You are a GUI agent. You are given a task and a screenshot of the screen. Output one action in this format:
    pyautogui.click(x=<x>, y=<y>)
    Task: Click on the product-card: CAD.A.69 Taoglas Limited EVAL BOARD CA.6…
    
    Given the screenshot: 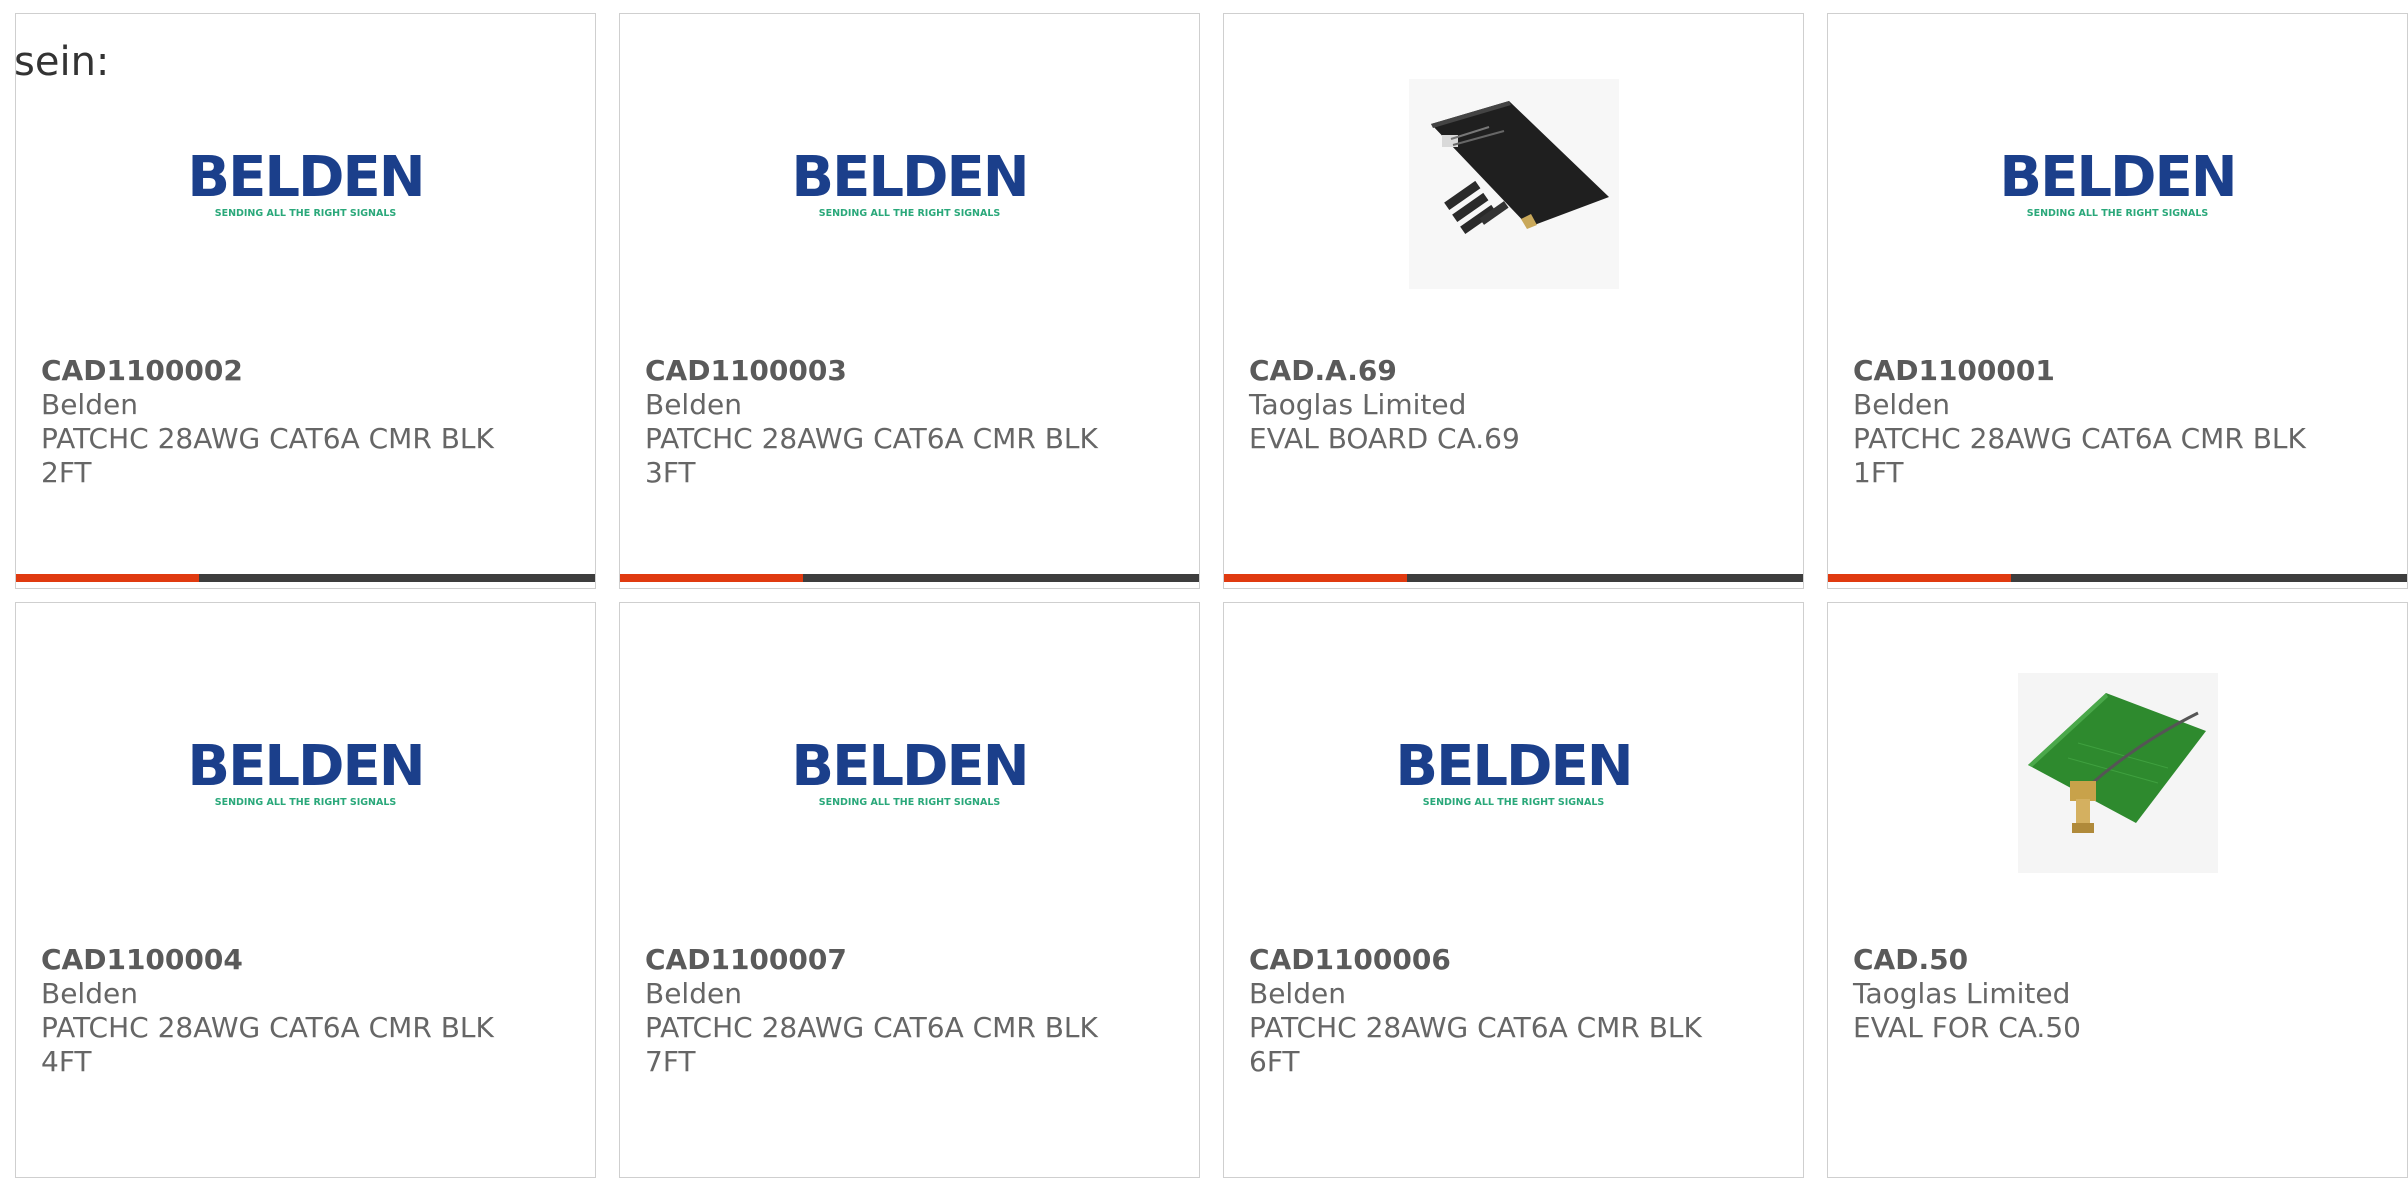 What is the action you would take?
    pyautogui.click(x=1513, y=301)
    